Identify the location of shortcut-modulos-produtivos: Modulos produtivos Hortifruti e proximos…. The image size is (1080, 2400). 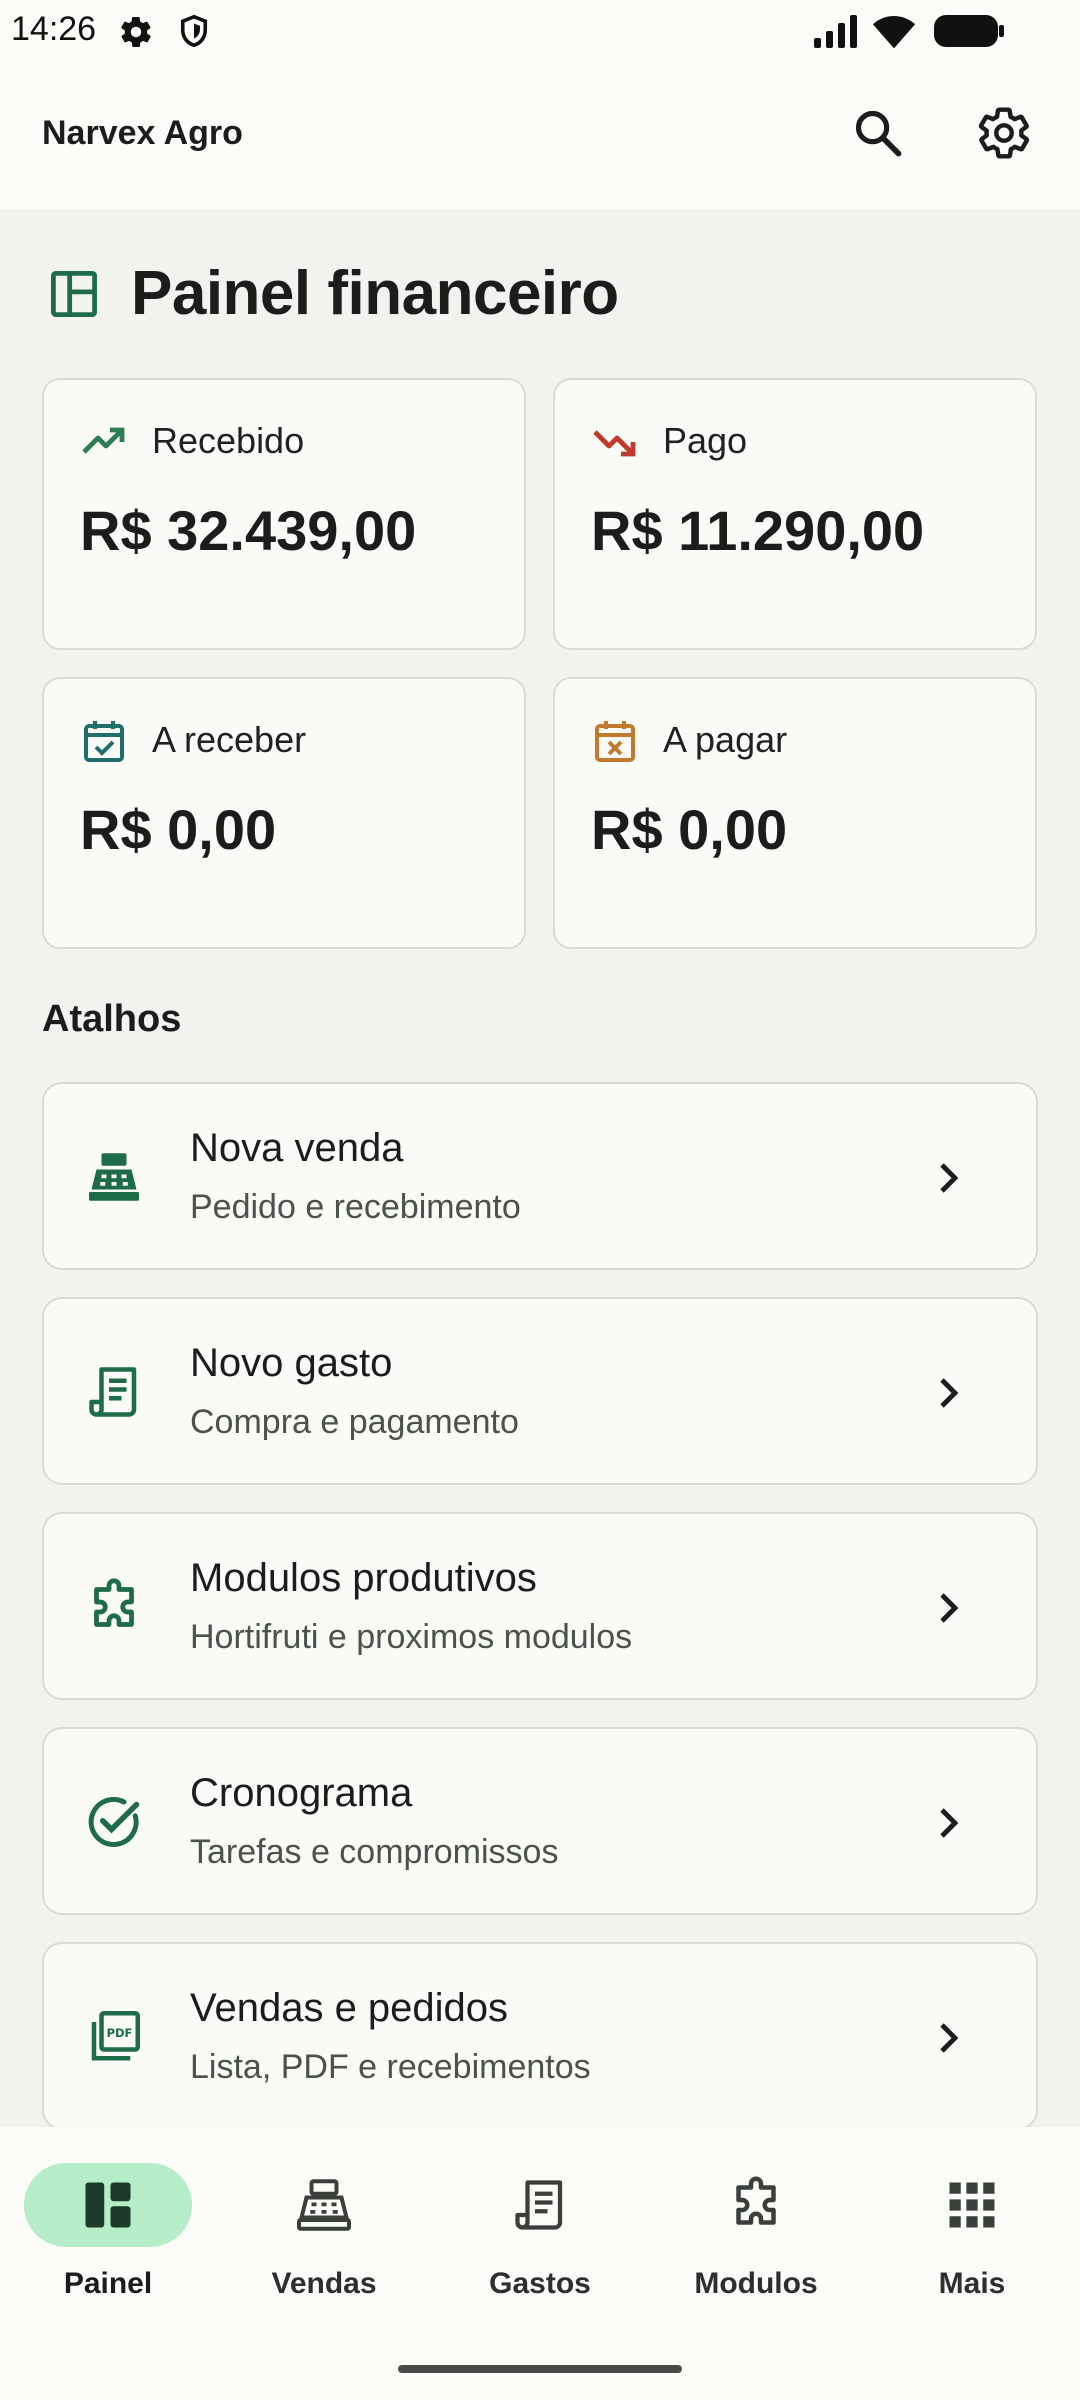
(540, 1606).